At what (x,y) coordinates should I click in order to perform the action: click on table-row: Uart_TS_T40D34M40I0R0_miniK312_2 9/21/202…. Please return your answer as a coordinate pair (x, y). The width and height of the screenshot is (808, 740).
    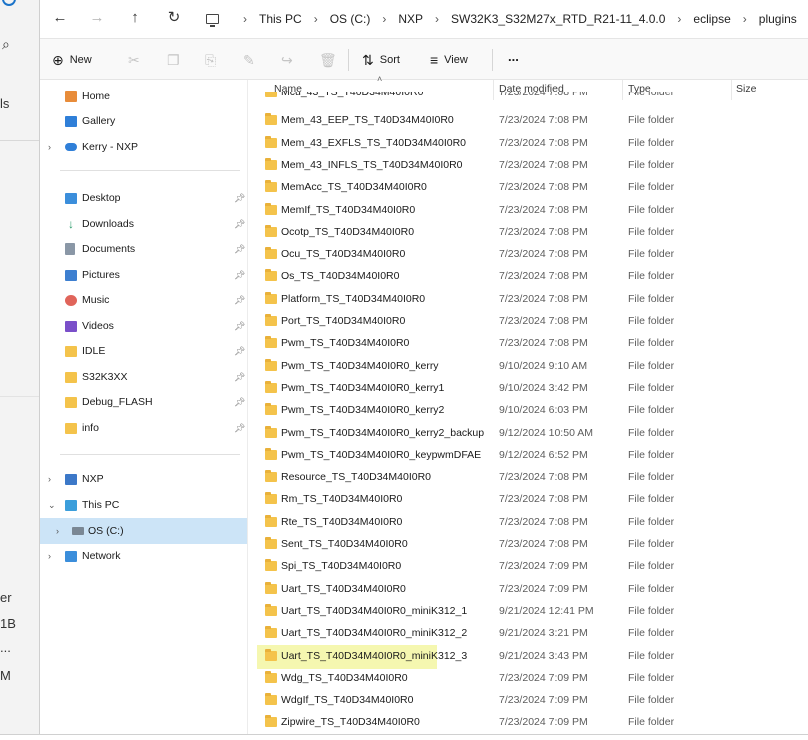
    Looking at the image, I should click on (528, 633).